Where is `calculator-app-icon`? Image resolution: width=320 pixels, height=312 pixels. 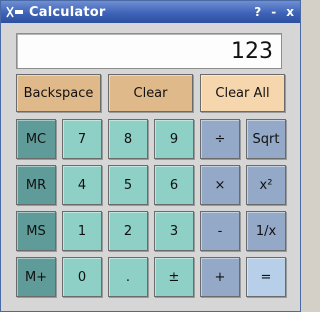 calculator-app-icon is located at coordinates (15, 12).